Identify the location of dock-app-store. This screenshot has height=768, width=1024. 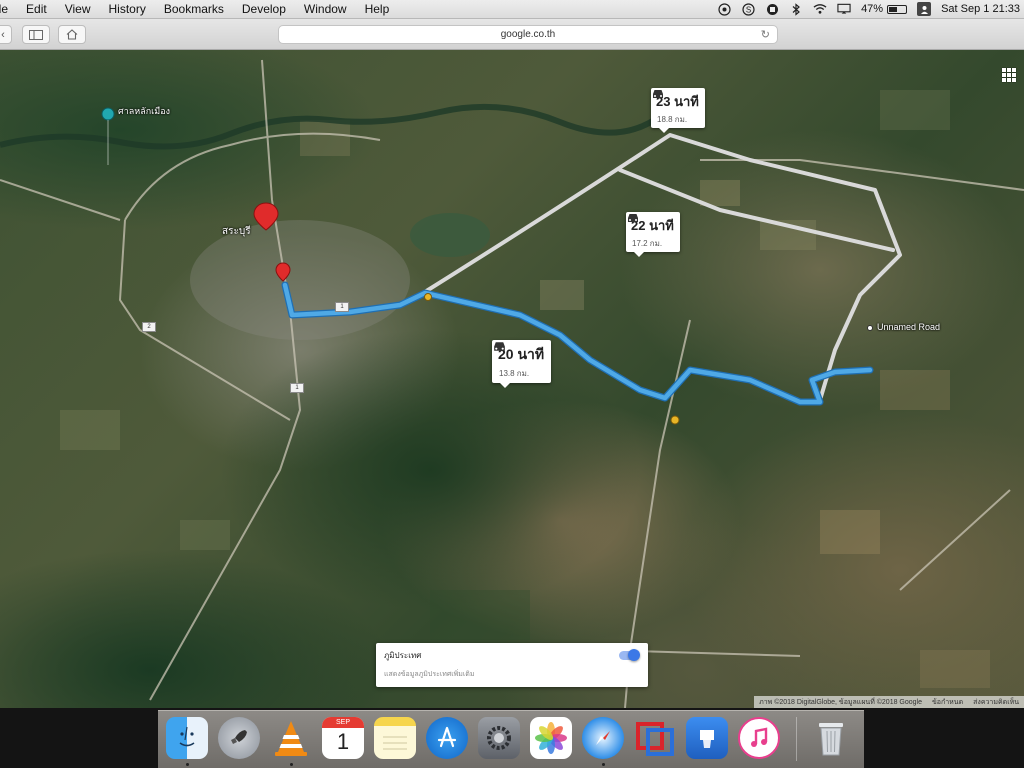
(447, 738).